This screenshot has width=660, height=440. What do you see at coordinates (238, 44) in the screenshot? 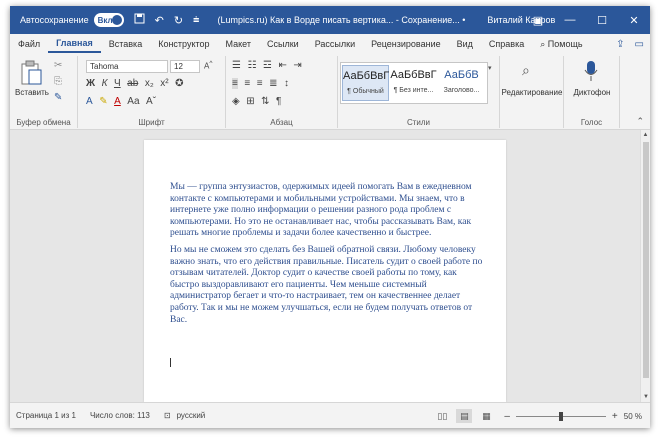
I see `tab-layout: Макет` at bounding box center [238, 44].